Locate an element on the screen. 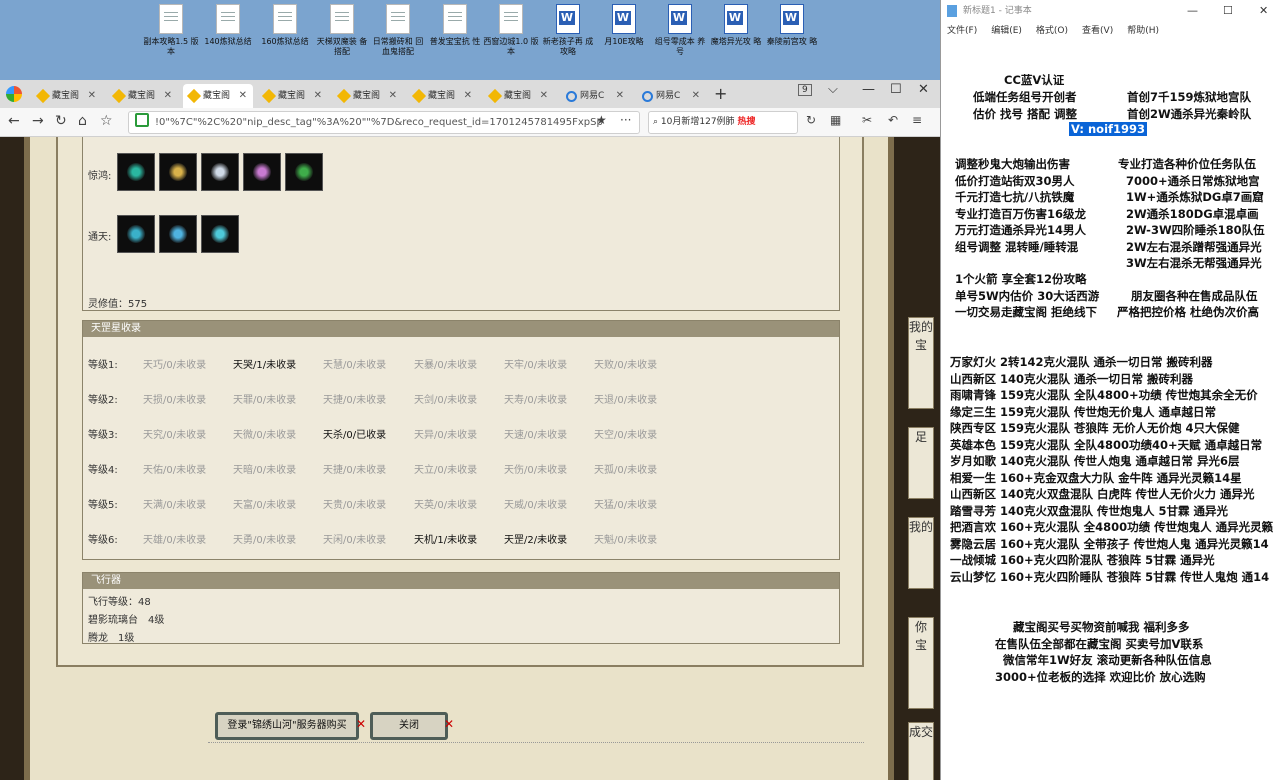 The image size is (1280, 780). bookmark-icon: ☆ is located at coordinates (106, 121).